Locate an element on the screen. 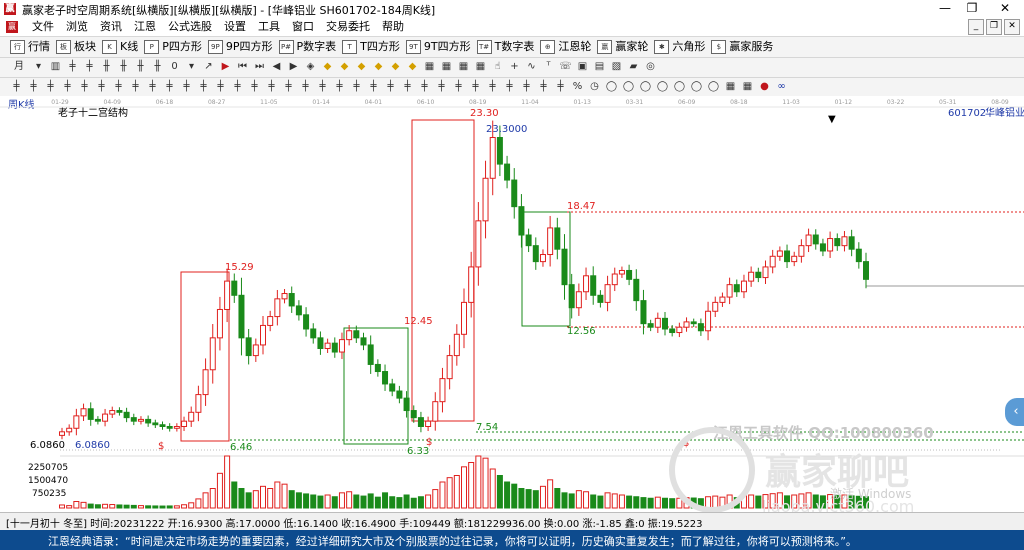 The height and width of the screenshot is (550, 1024). menu-item-2: 资讯 is located at coordinates (111, 27).